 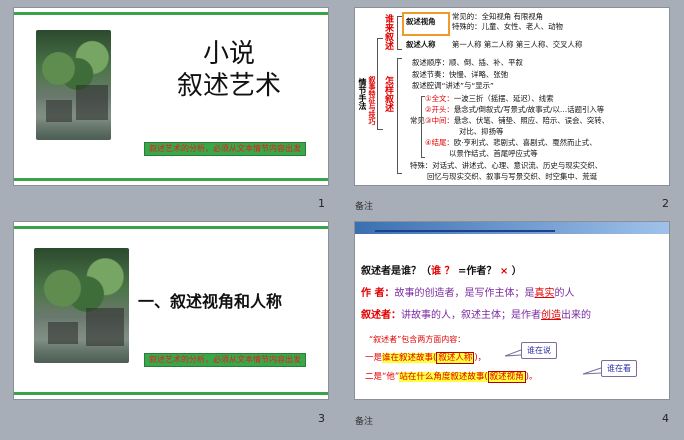 I want to click on header-rule, so click(x=465, y=231).